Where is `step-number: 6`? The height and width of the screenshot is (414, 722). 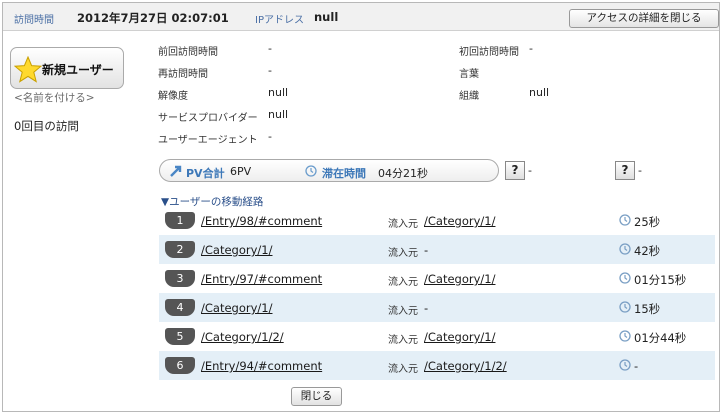
step-number: 6 is located at coordinates (180, 365).